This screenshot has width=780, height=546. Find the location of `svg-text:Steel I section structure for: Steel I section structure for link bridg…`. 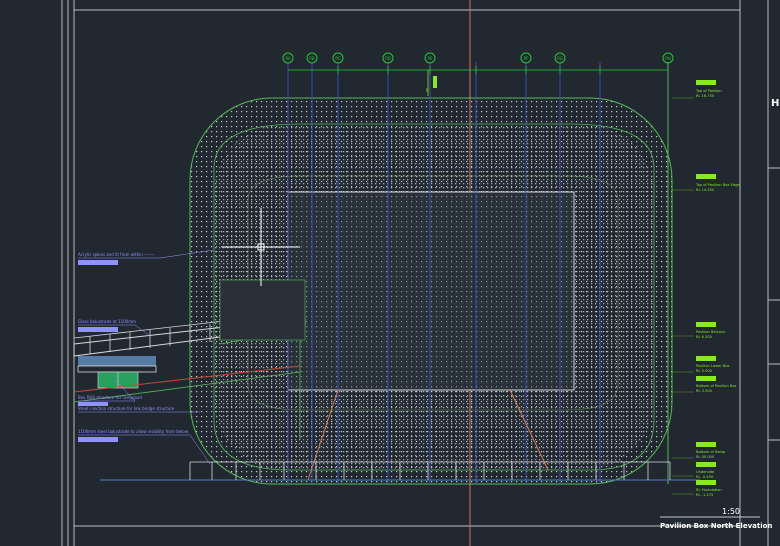

svg-text:Steel I section structure for: Steel I section structure for link bridg… is located at coordinates (126, 408).